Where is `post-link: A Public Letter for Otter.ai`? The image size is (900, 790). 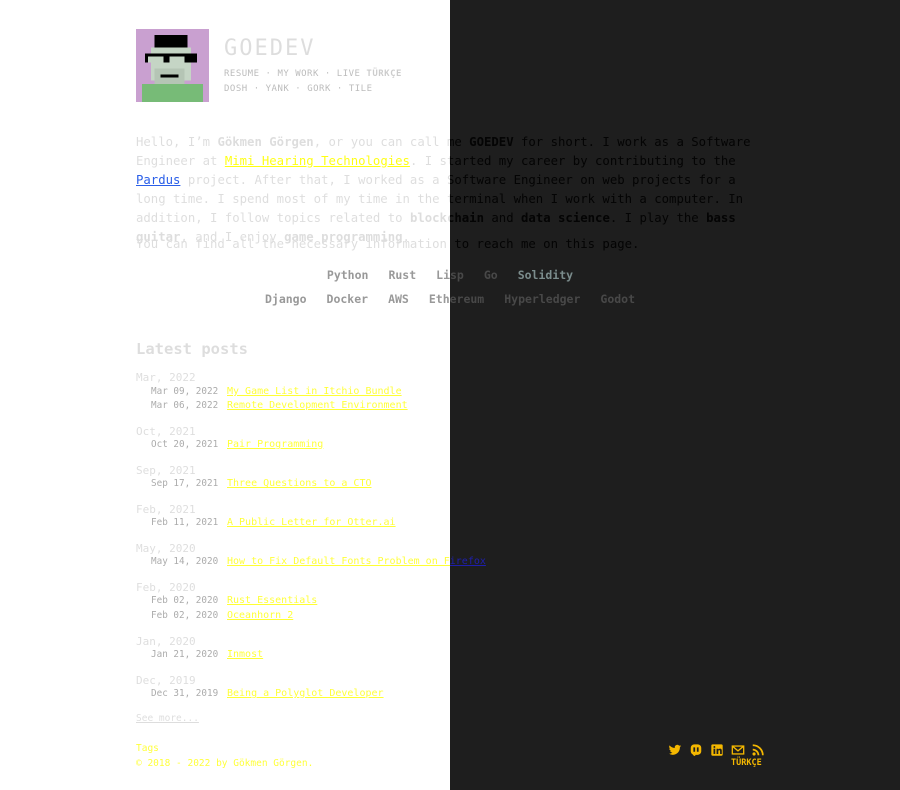
post-link: A Public Letter for Otter.ai is located at coordinates (311, 522).